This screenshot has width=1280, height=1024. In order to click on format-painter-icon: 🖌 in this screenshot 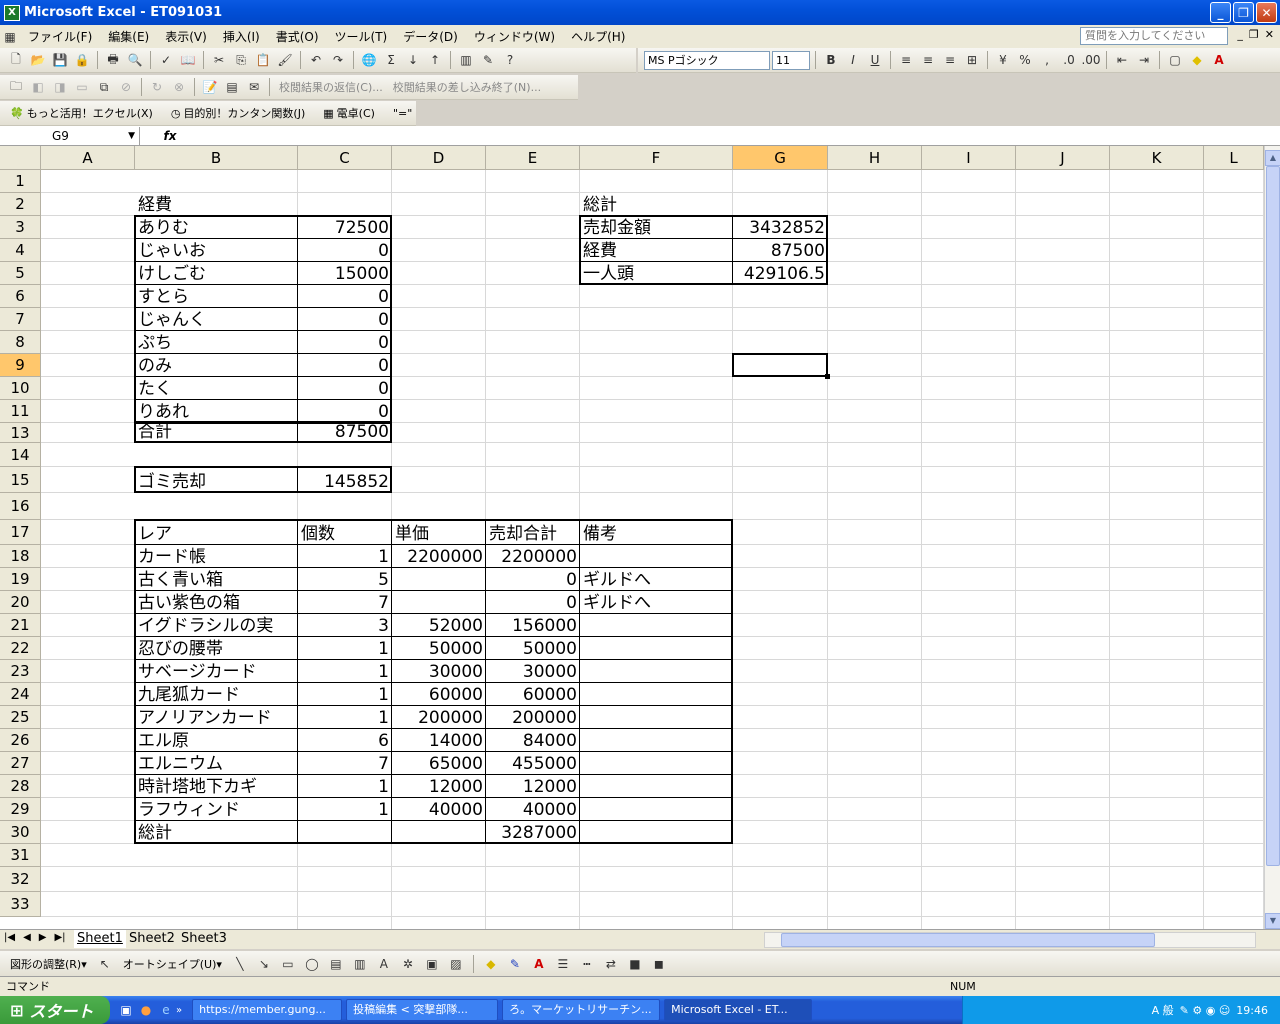, I will do `click(285, 60)`.